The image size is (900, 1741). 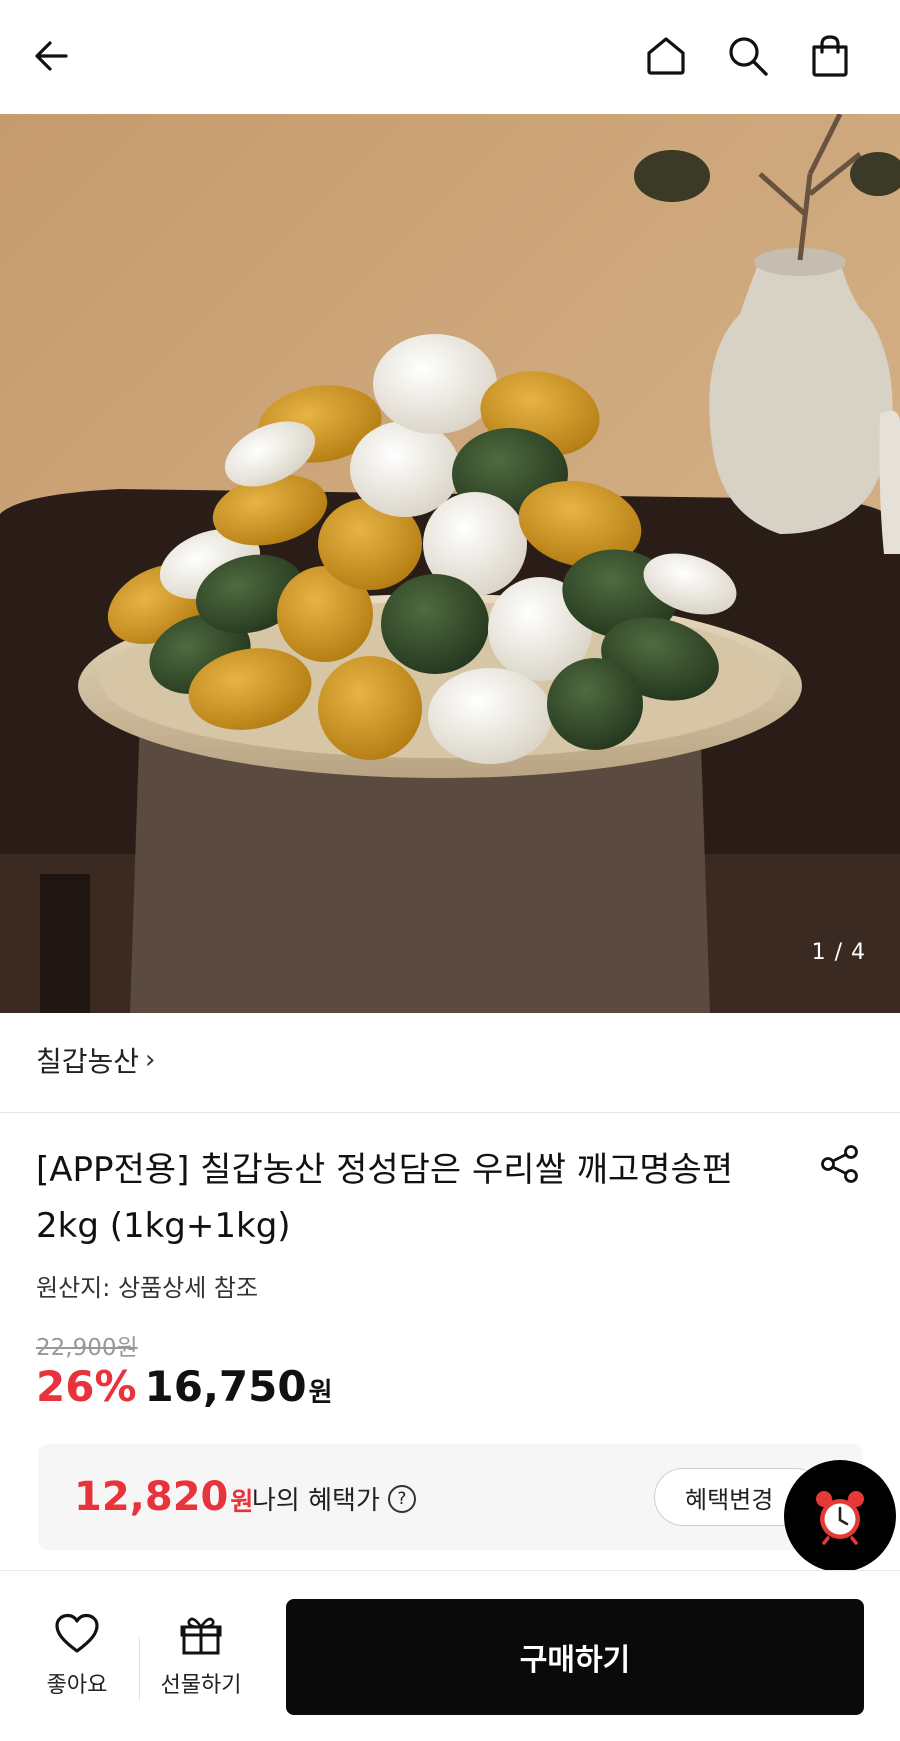 I want to click on benefit-label: 나의 혜택가 ?, so click(x=334, y=1498).